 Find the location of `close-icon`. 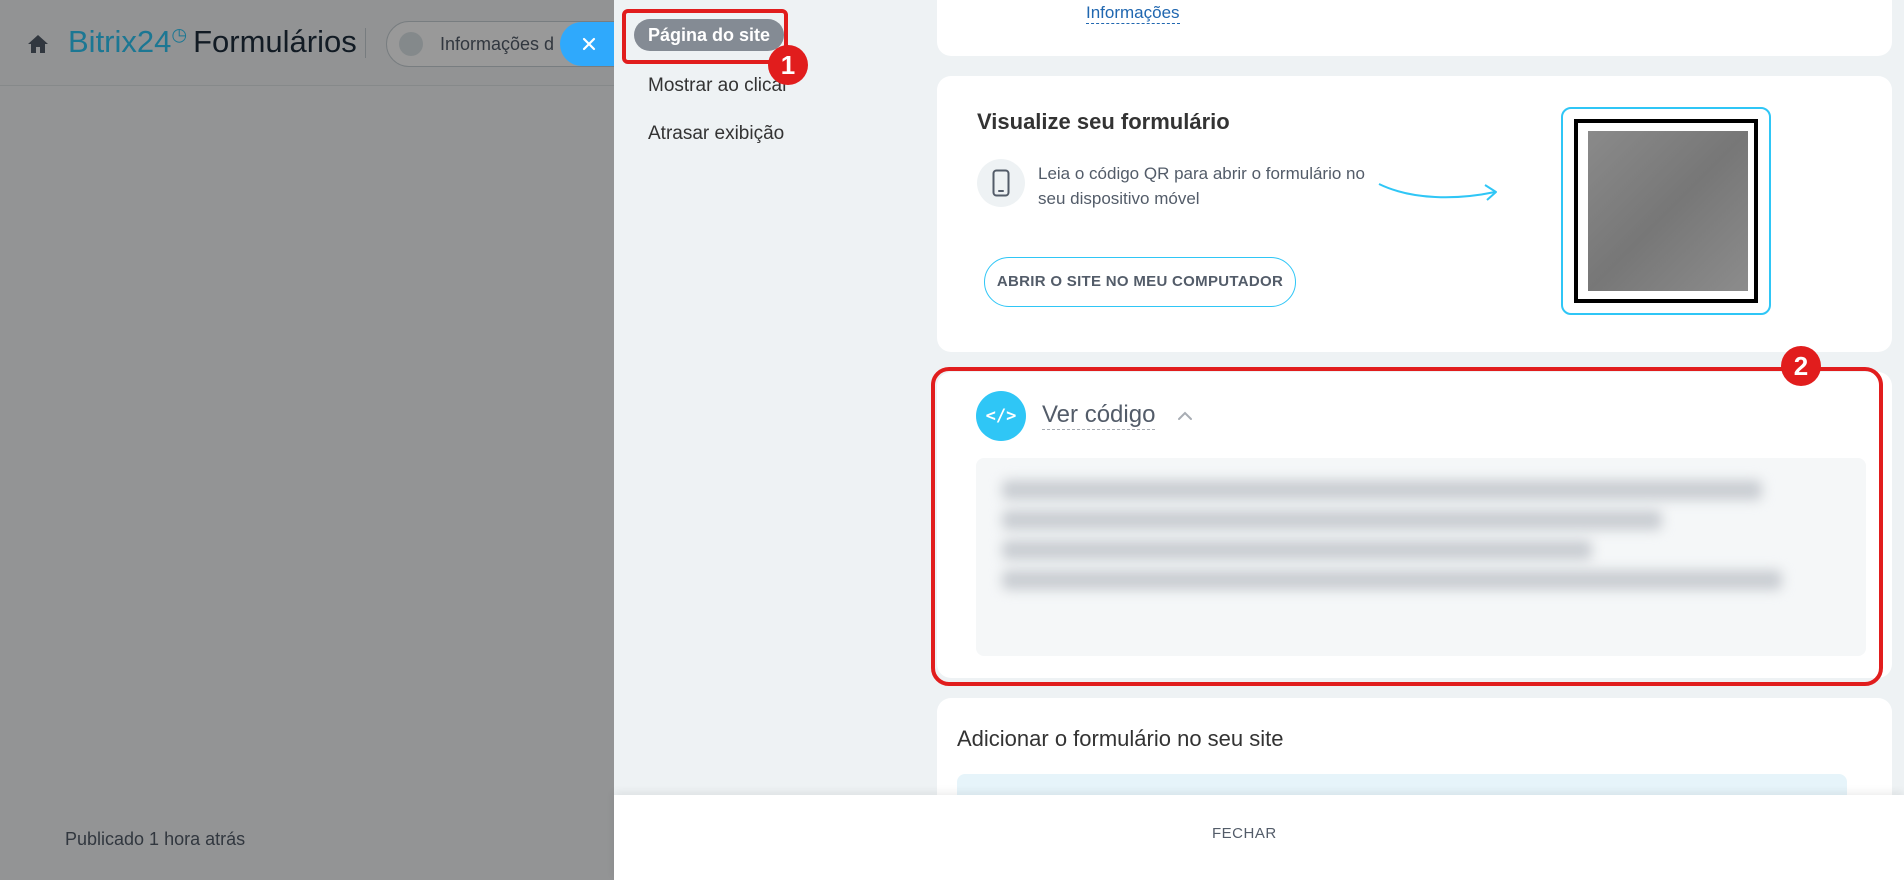

close-icon is located at coordinates (589, 44).